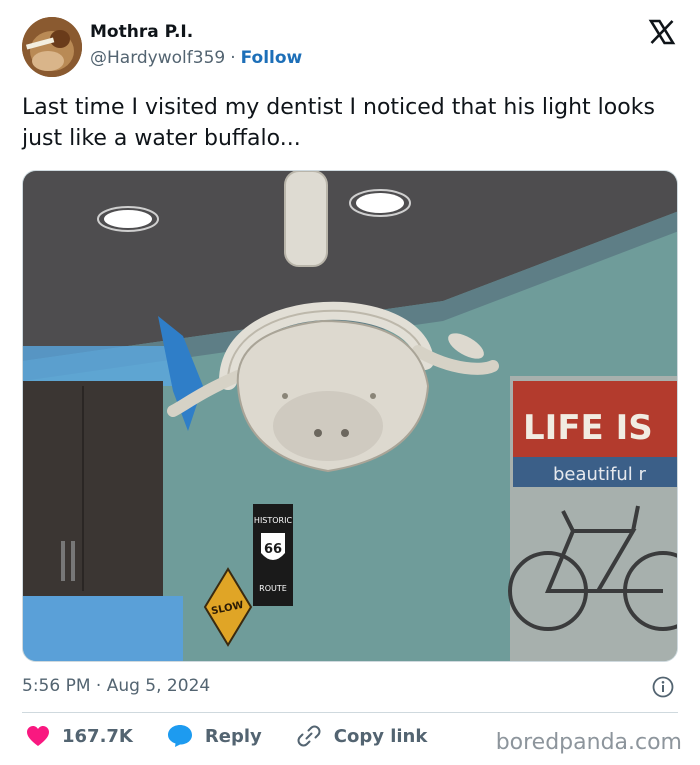 The image size is (700, 765). What do you see at coordinates (272, 58) in the screenshot?
I see `follow-button: Follow` at bounding box center [272, 58].